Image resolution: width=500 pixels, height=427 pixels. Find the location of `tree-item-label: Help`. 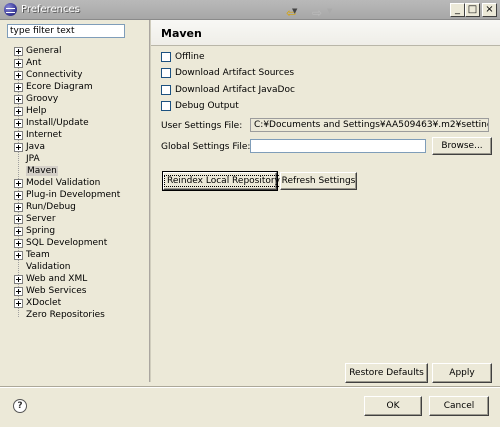

tree-item-label: Help is located at coordinates (36, 111).